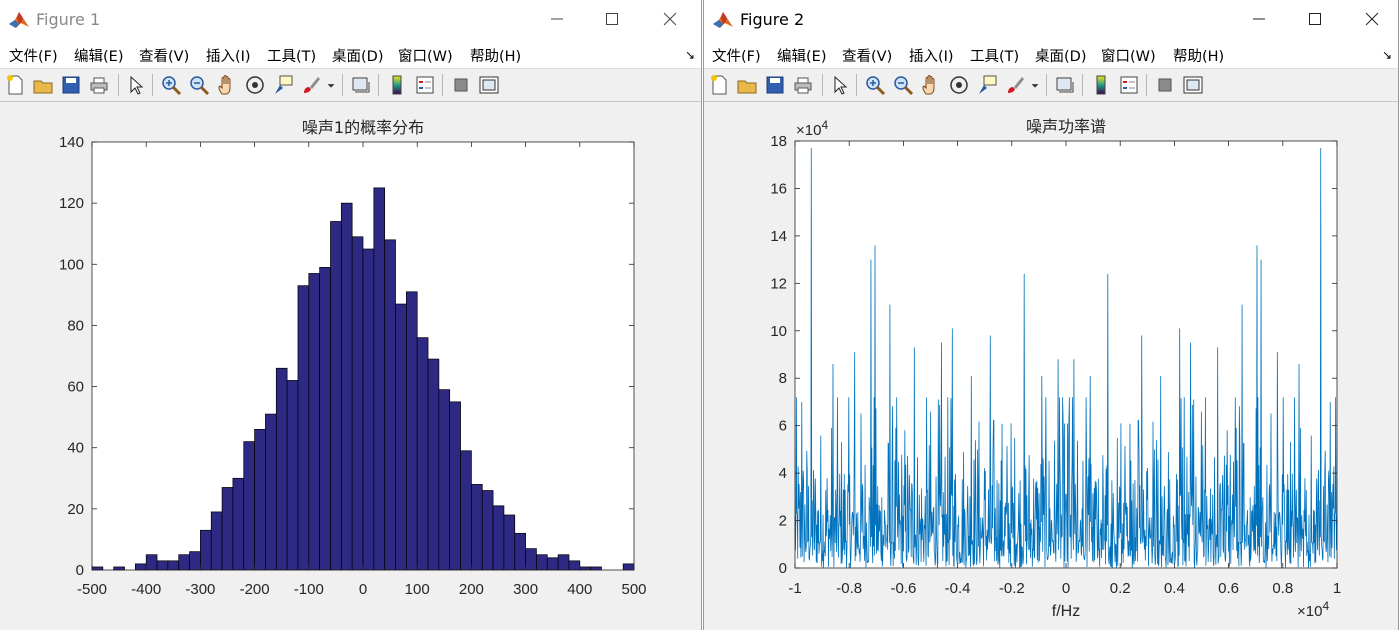 This screenshot has height=630, width=1399. What do you see at coordinates (1066, 611) in the screenshot?
I see `x-axis-label: f/Hz` at bounding box center [1066, 611].